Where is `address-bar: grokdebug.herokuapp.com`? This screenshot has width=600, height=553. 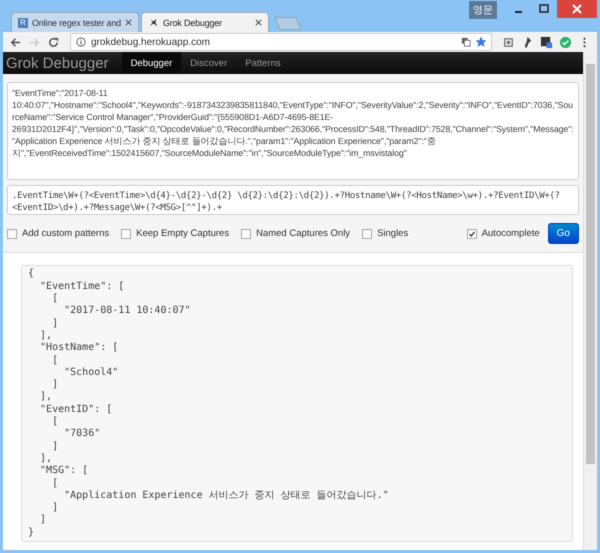
address-bar: grokdebug.herokuapp.com is located at coordinates (281, 42).